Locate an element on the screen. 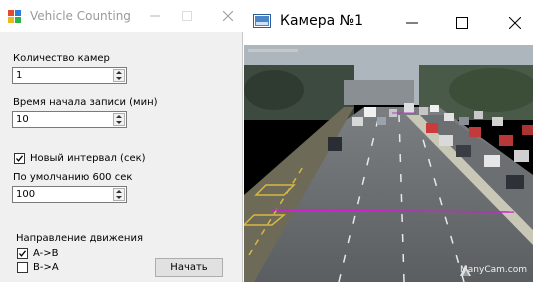  interval-spinner is located at coordinates (119, 194).